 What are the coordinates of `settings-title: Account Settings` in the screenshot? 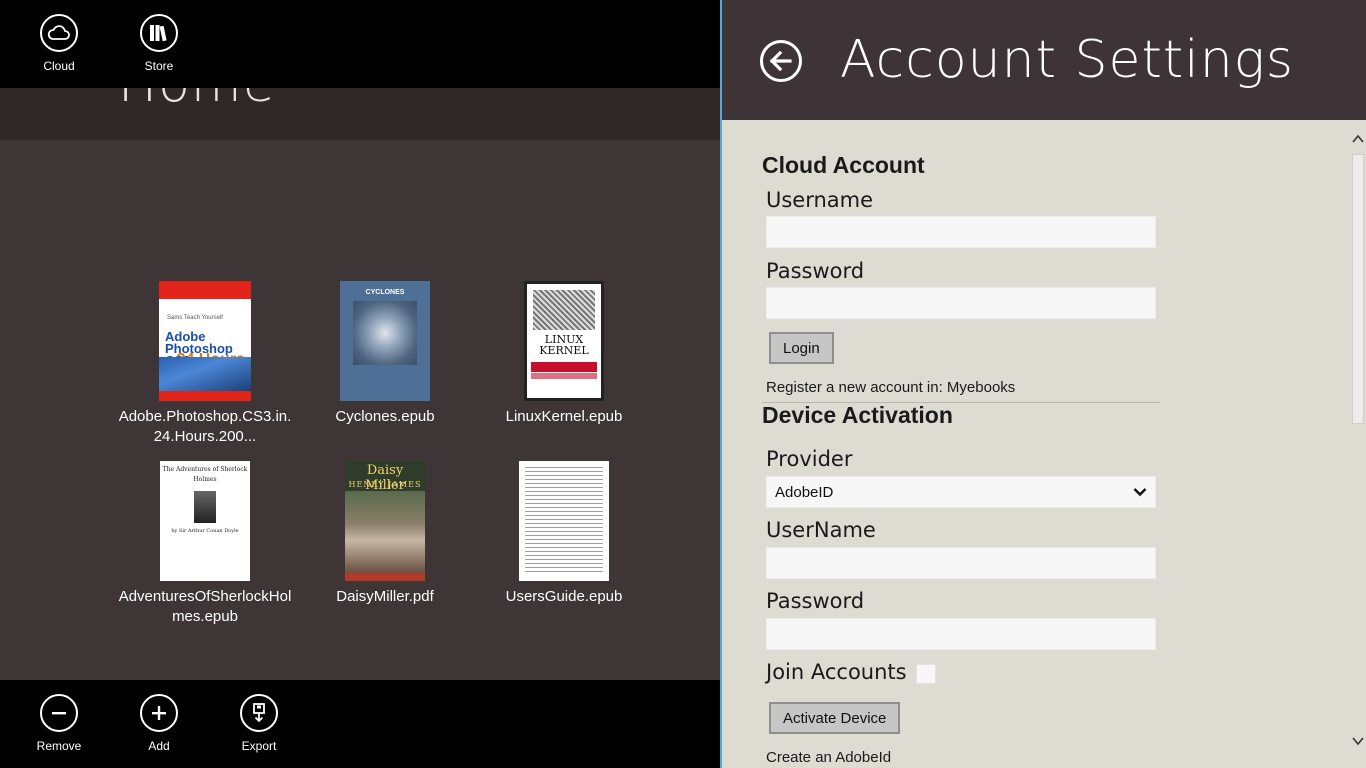 It's located at (1067, 60).